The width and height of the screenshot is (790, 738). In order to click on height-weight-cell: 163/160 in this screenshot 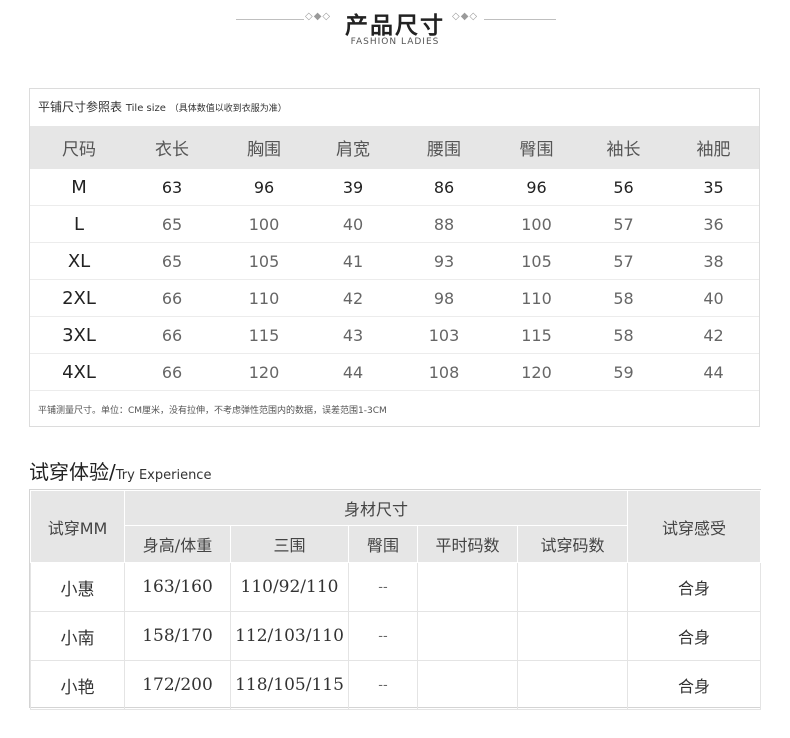, I will do `click(177, 587)`.